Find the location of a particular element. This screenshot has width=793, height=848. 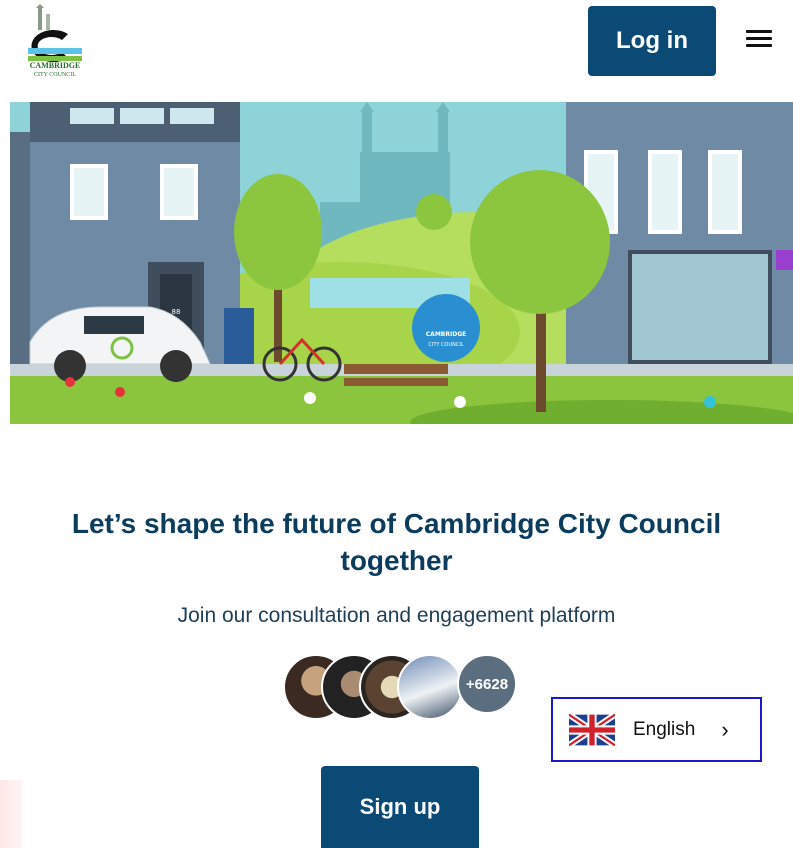

login-button: Log in is located at coordinates (652, 41).